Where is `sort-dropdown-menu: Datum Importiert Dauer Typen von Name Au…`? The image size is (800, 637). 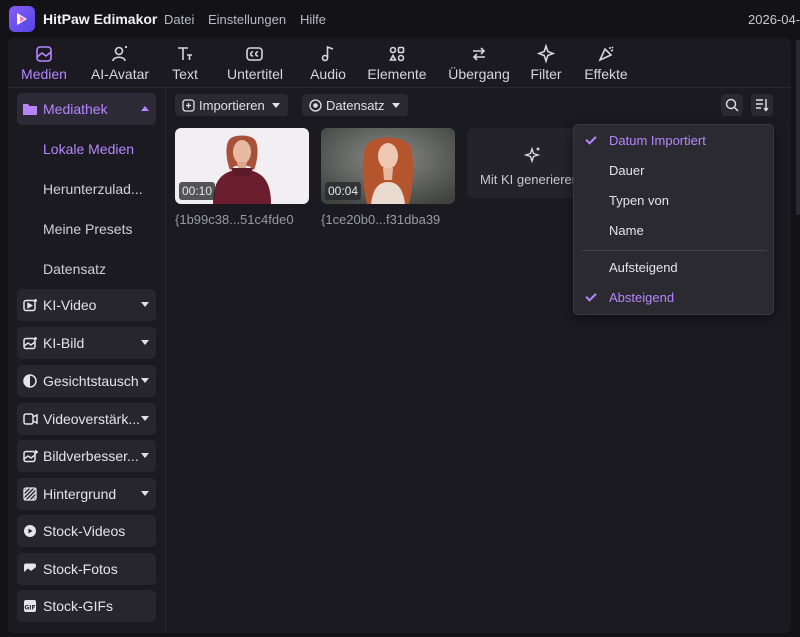
sort-dropdown-menu: Datum Importiert Dauer Typen von Name Au… is located at coordinates (673, 219).